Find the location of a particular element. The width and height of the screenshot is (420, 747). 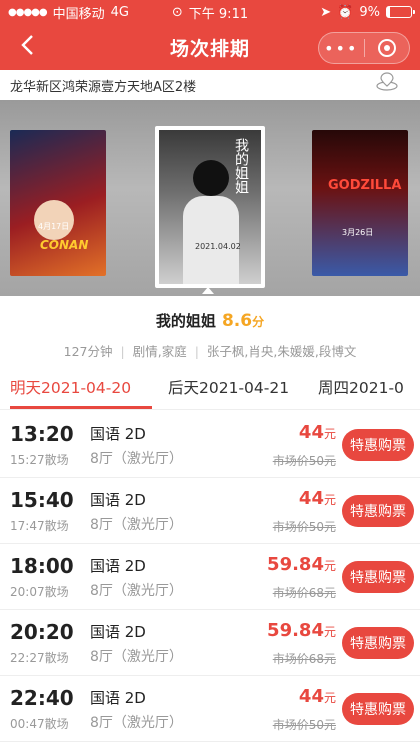

movie-genre: 剧情,家庭 is located at coordinates (159, 351).